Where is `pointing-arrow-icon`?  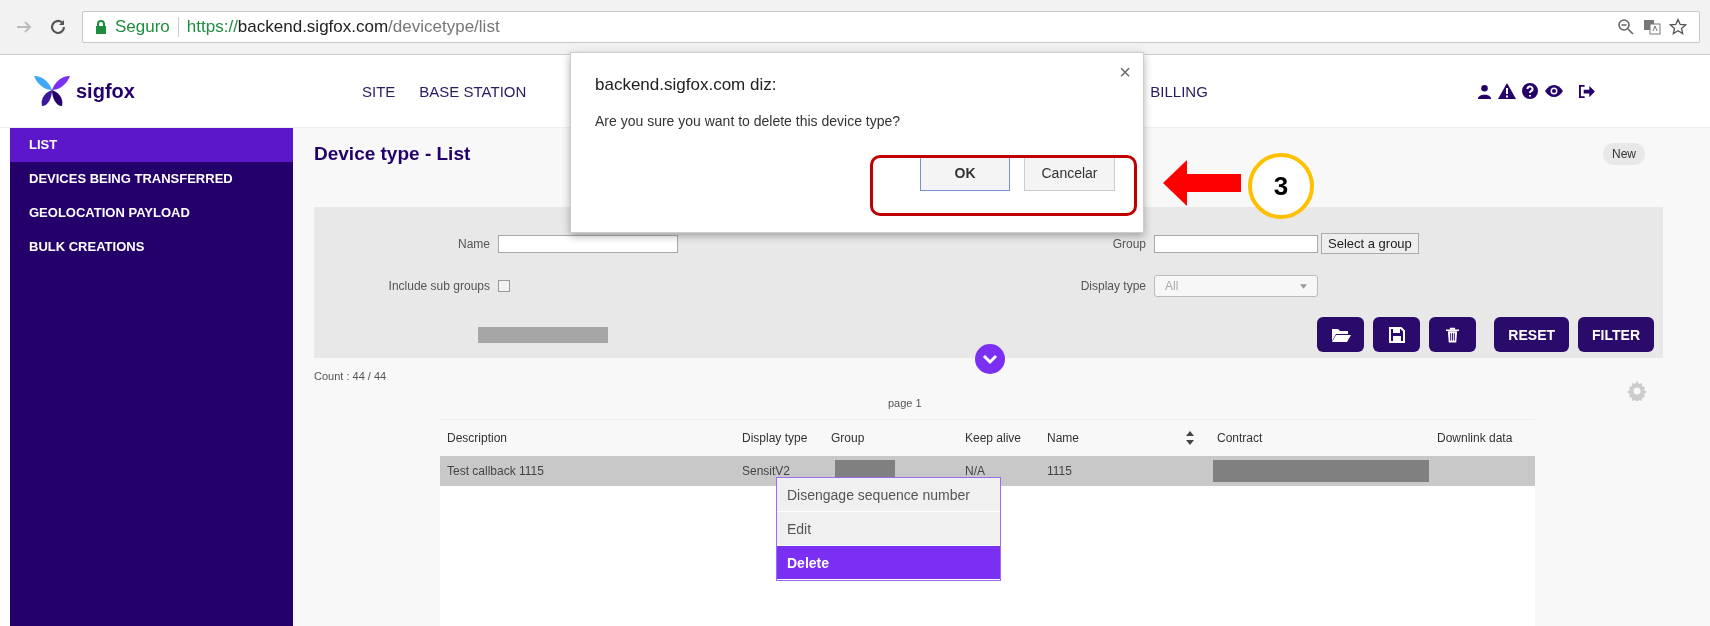 pointing-arrow-icon is located at coordinates (1202, 183).